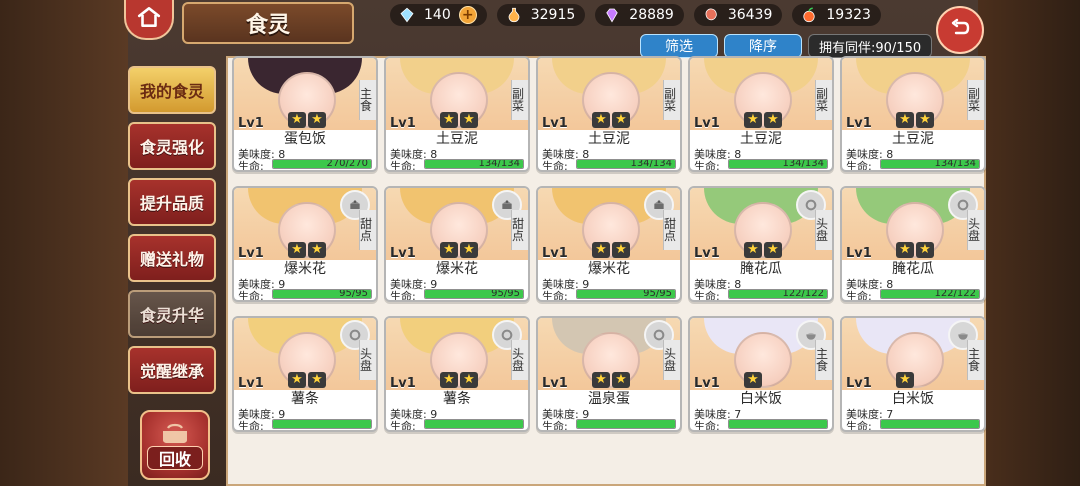 The height and width of the screenshot is (486, 1080). What do you see at coordinates (763, 46) in the screenshot?
I see `sort-button: 降序` at bounding box center [763, 46].